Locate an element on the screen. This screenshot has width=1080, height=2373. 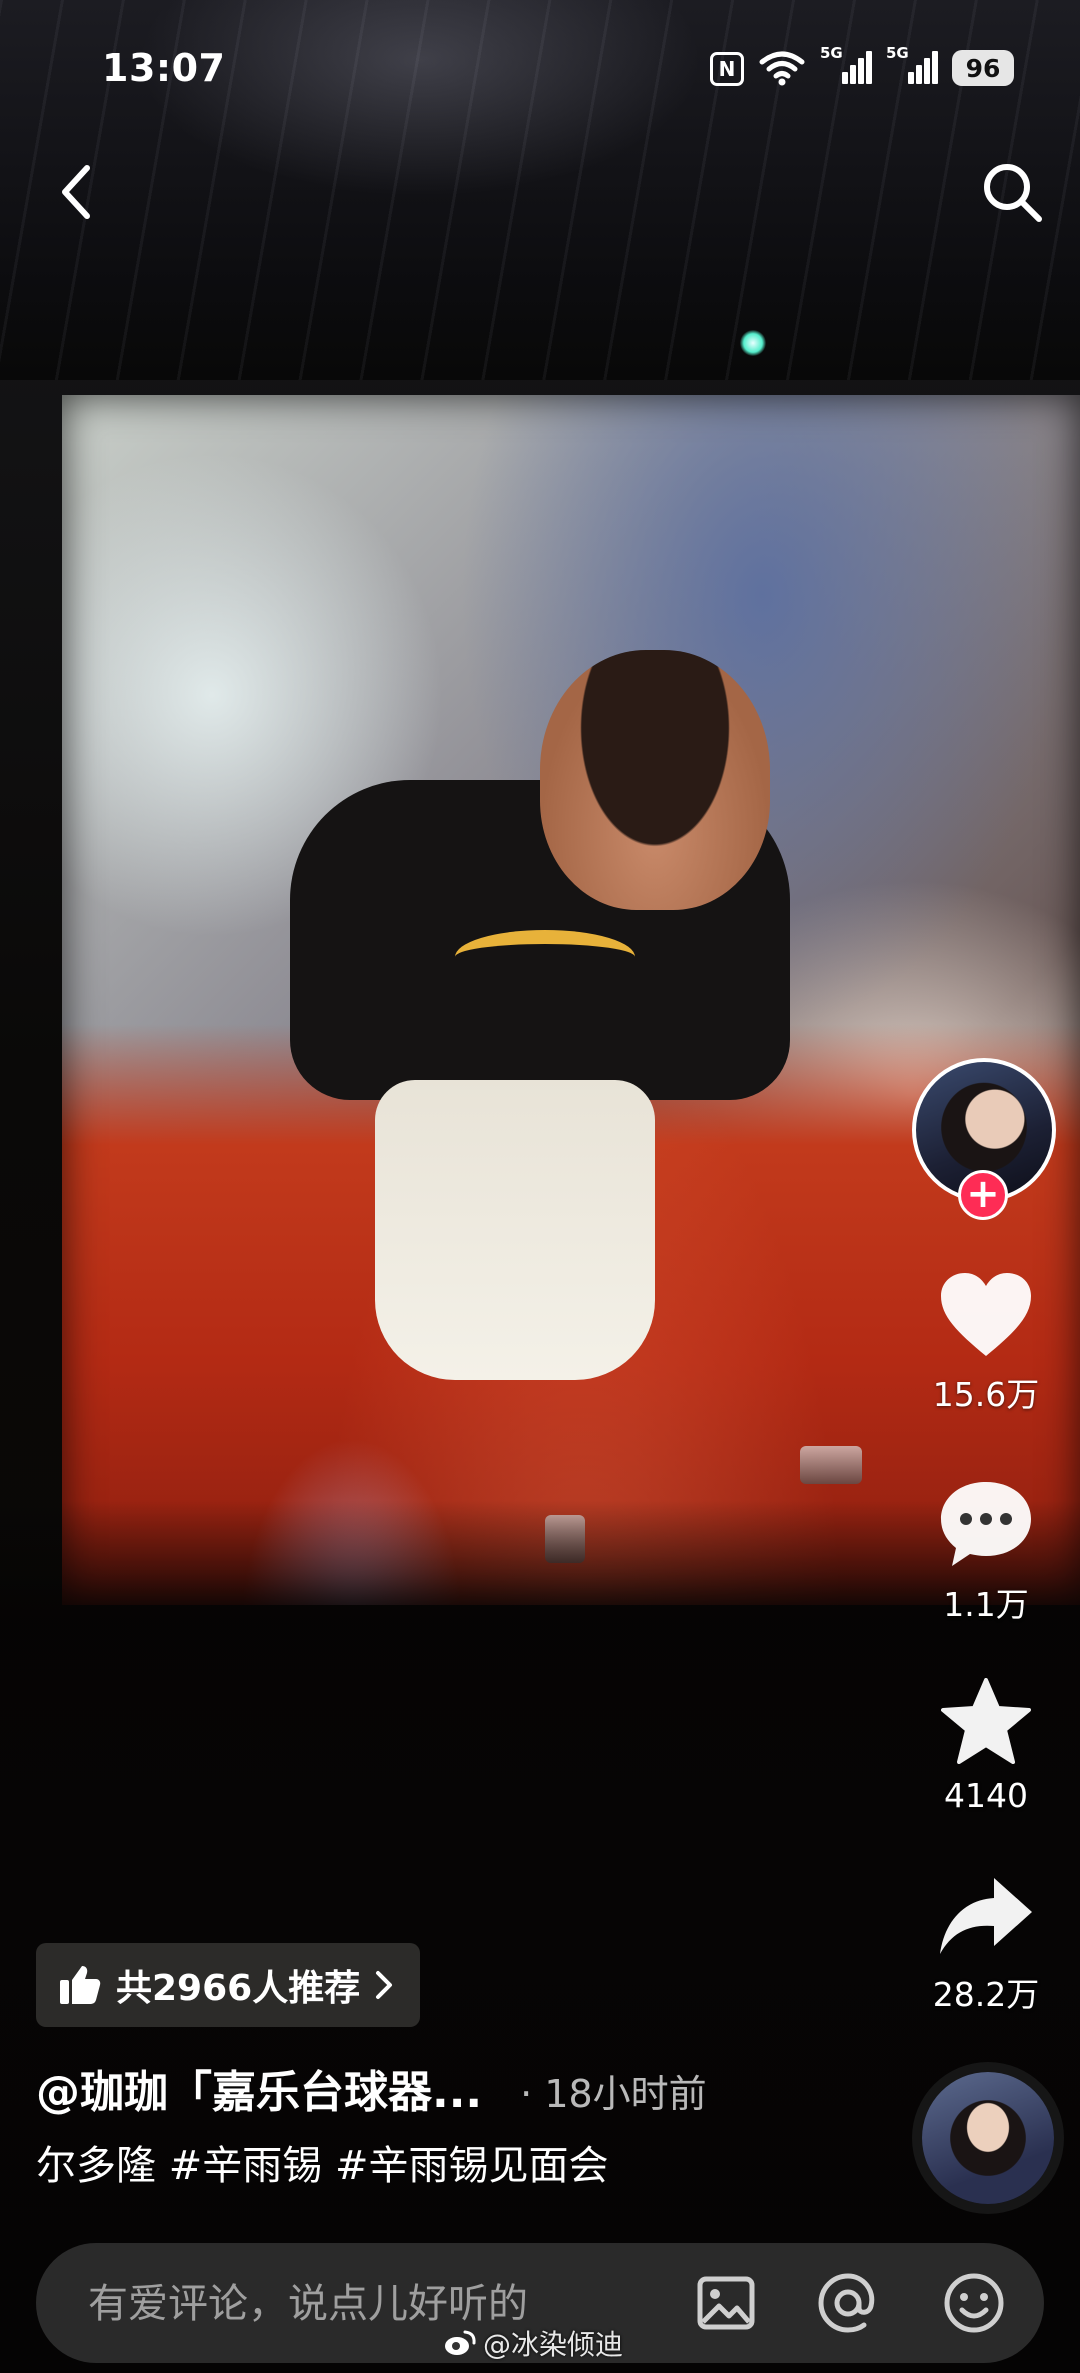
watermark-text: @冰染倾迪 is located at coordinates (553, 2344).